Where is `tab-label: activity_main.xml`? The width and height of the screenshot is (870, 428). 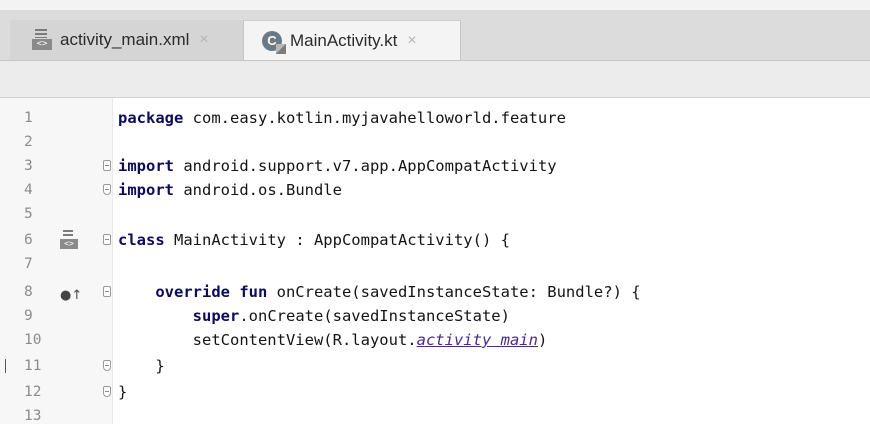 tab-label: activity_main.xml is located at coordinates (125, 39).